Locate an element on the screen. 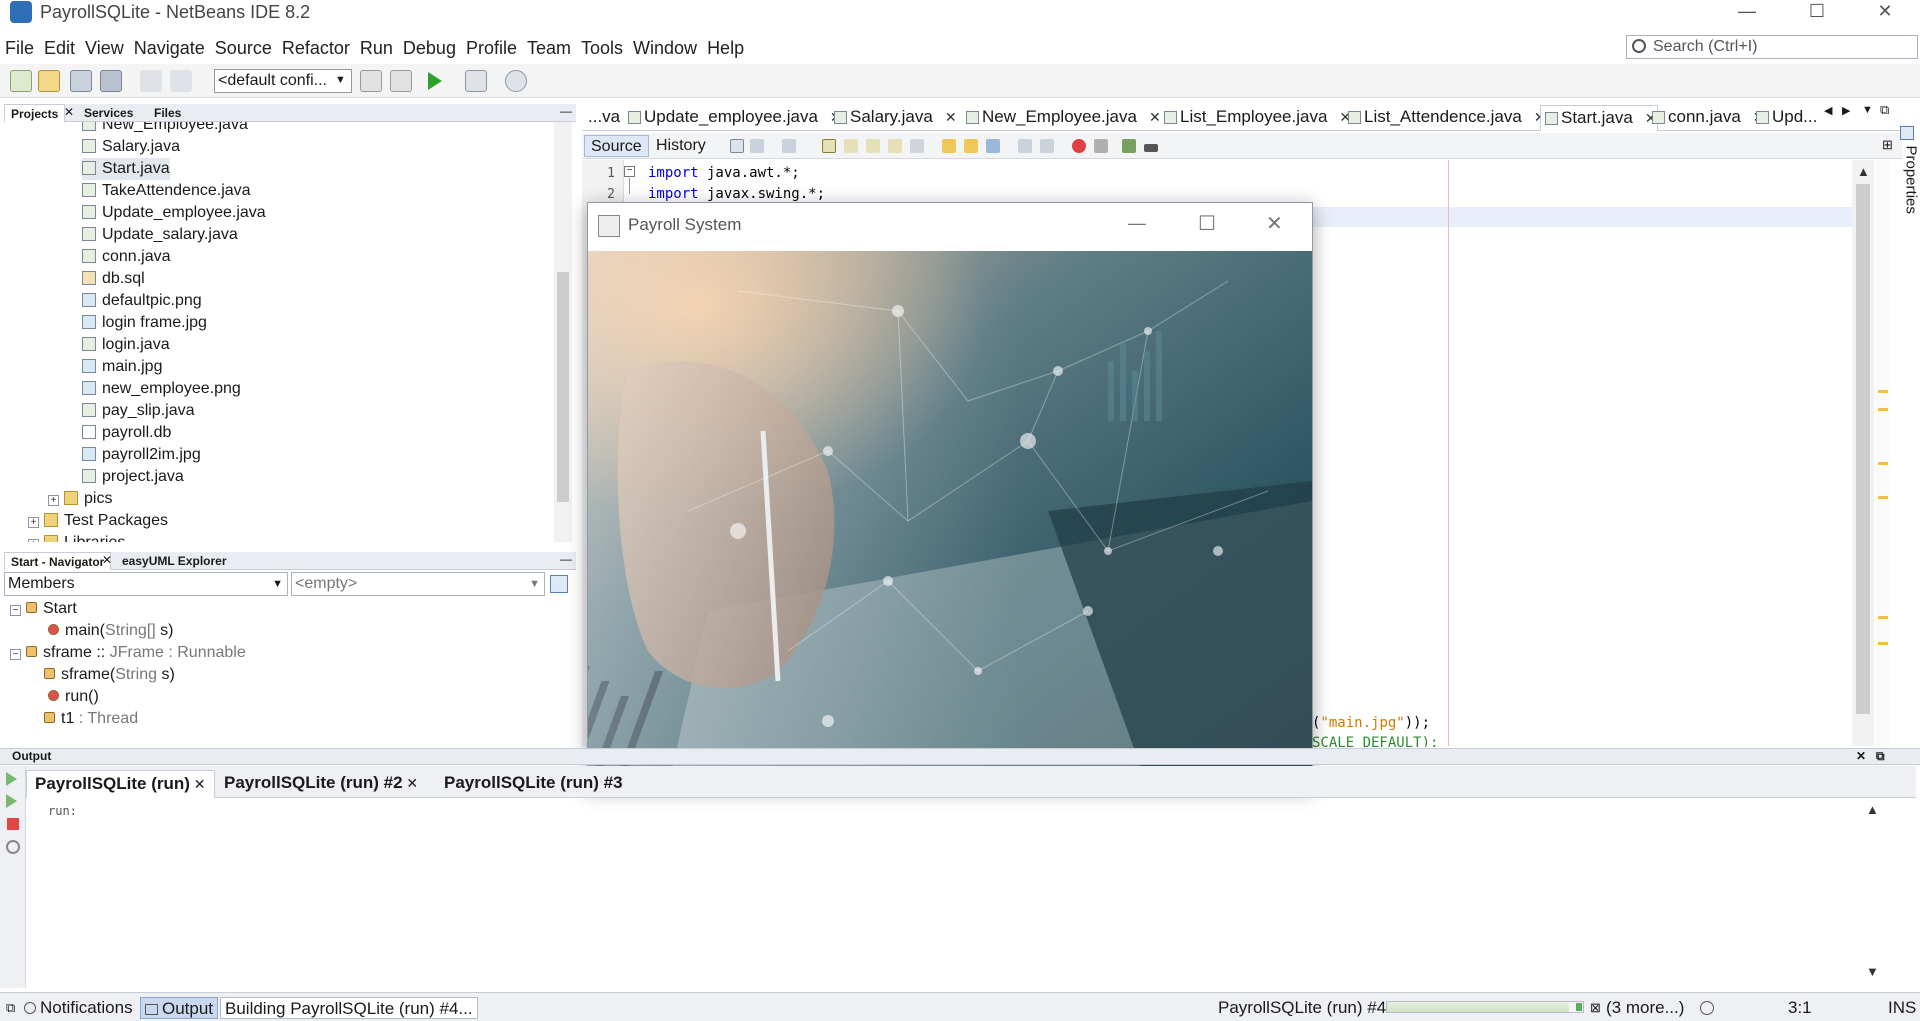  maximize-editor-icon: ⧉ is located at coordinates (1884, 110).